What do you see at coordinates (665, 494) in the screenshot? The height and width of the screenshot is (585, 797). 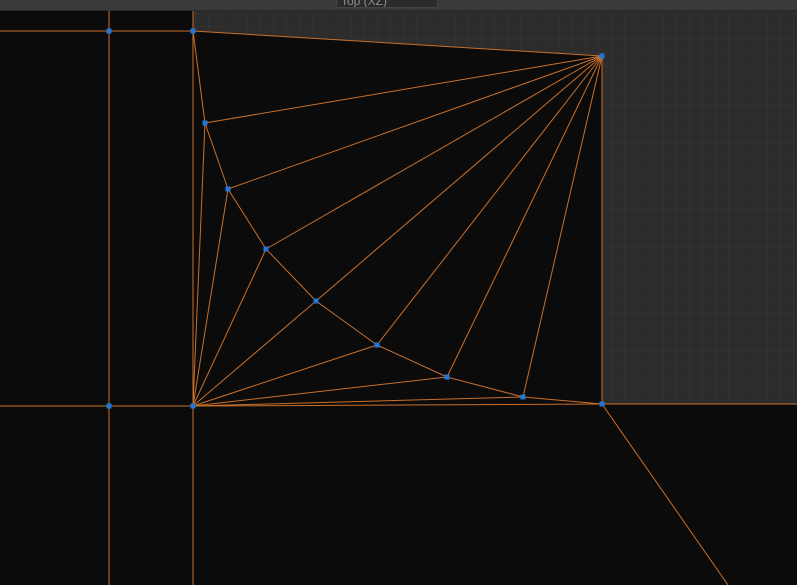 I see `mesh-edge` at bounding box center [665, 494].